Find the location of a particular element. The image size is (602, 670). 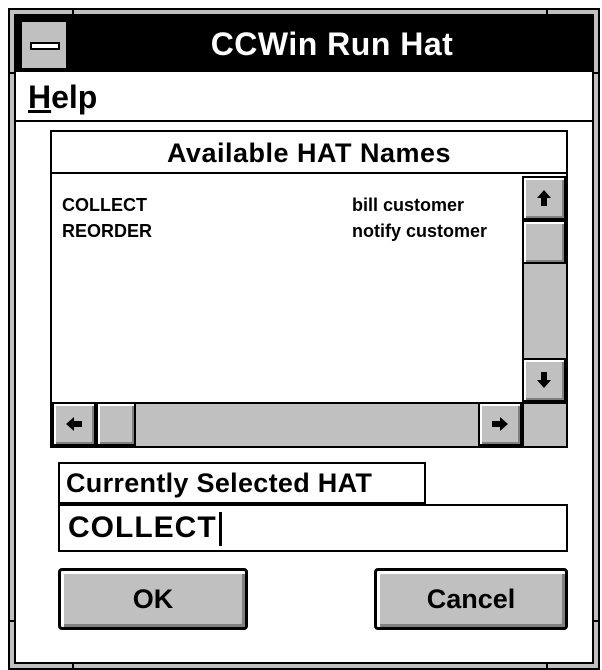

scroll-up-button is located at coordinates (544, 198).